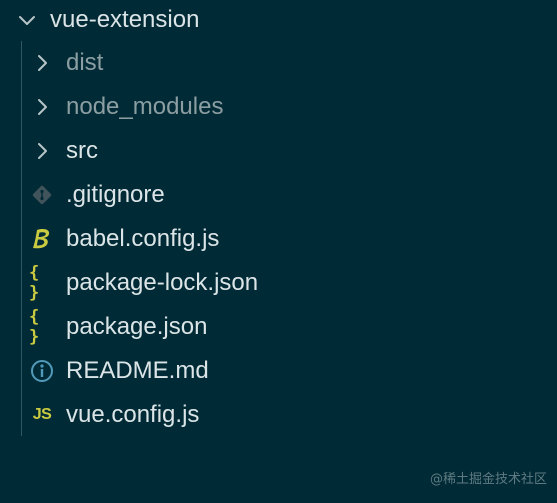  What do you see at coordinates (278, 283) in the screenshot?
I see `tree-item-package-lock-json: { } package-lock.json` at bounding box center [278, 283].